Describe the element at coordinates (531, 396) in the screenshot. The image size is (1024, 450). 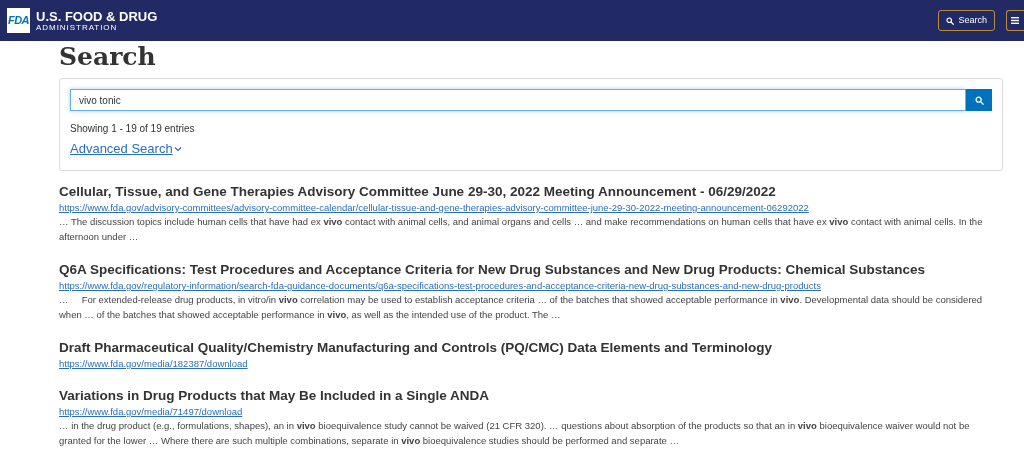
I see `result-title: Variations in Drug Products that May Be Included in a Single ANDA` at that location.